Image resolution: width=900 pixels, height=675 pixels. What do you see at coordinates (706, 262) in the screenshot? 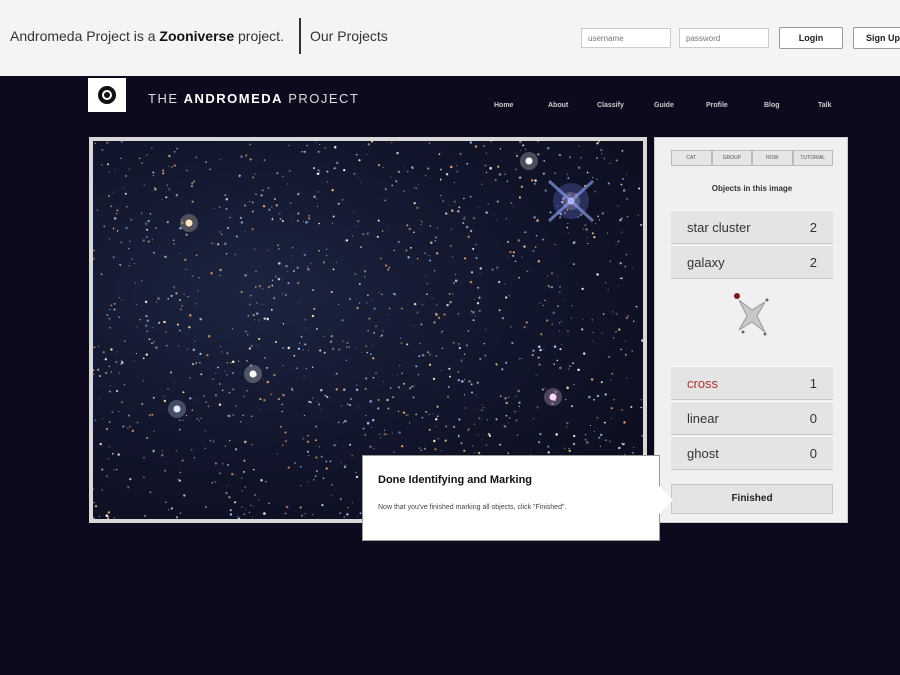
I see `object-label: galaxy` at bounding box center [706, 262].